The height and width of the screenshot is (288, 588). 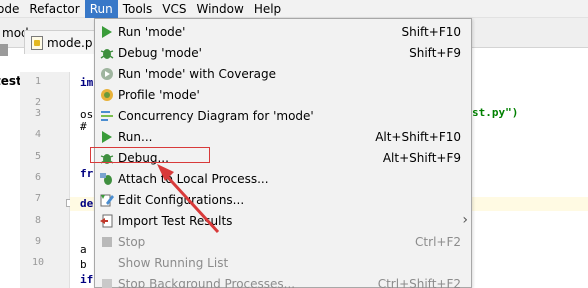 What do you see at coordinates (11, 180) in the screenshot?
I see `project-panel: test` at bounding box center [11, 180].